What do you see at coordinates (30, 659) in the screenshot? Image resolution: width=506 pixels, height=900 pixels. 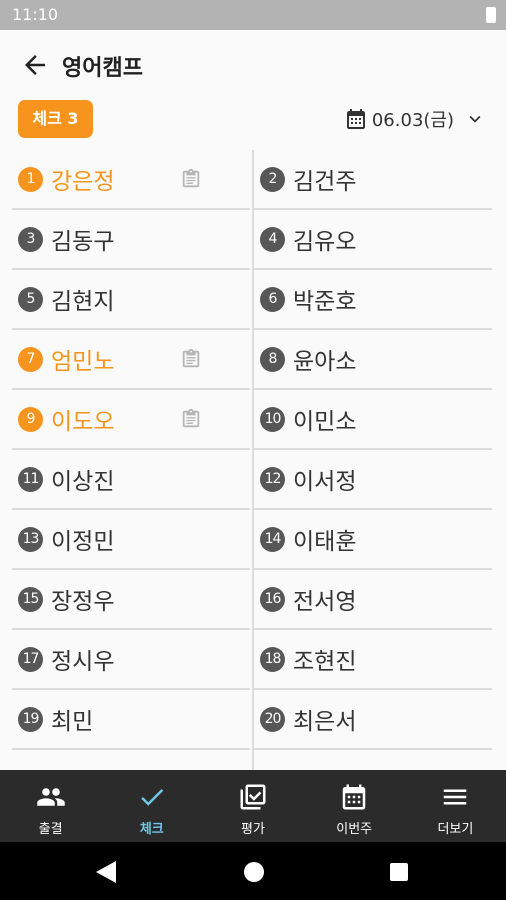 I see `student-number-badge: 17` at bounding box center [30, 659].